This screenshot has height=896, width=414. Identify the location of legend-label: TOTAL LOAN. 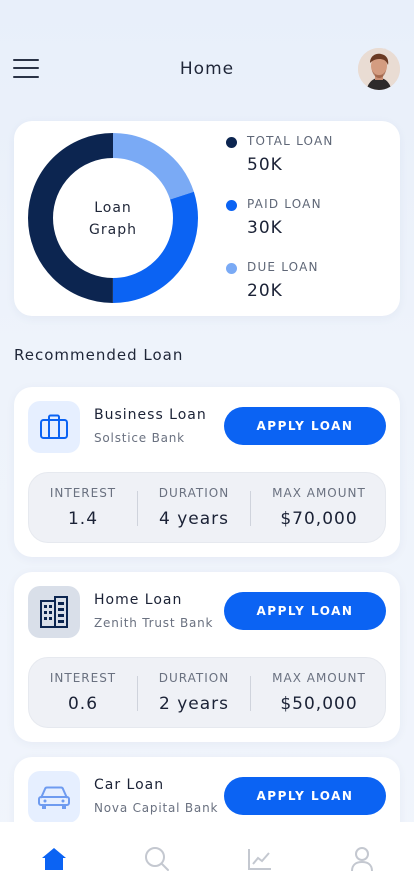
(290, 141).